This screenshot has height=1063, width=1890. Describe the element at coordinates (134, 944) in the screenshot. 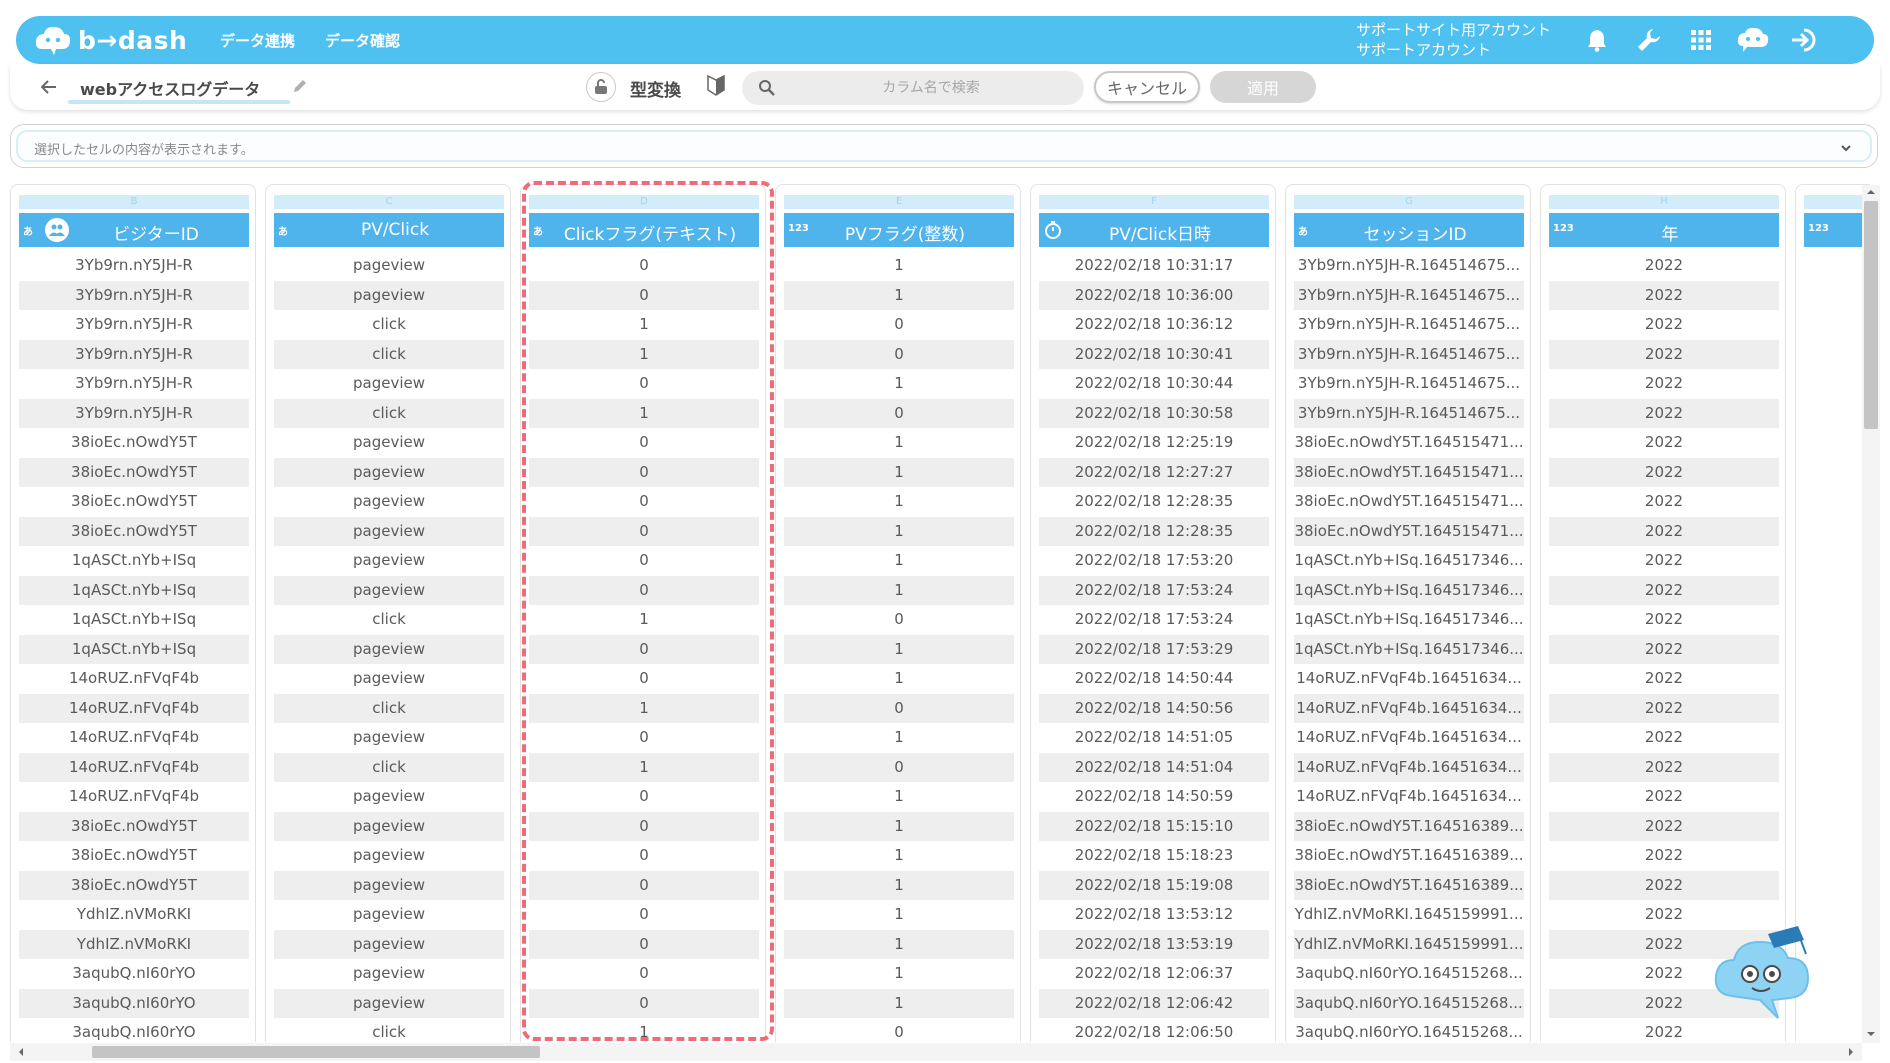

I see `table-cell: YdhIZ.nVMoRKI` at that location.